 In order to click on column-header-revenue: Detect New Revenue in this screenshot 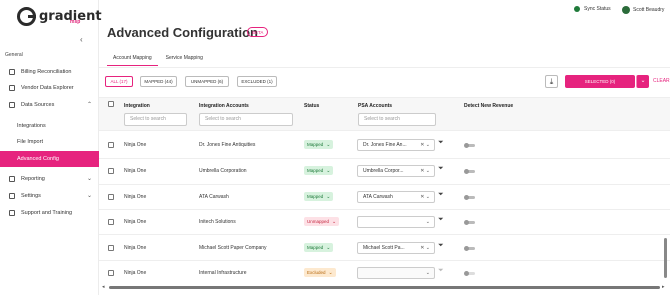, I will do `click(488, 106)`.